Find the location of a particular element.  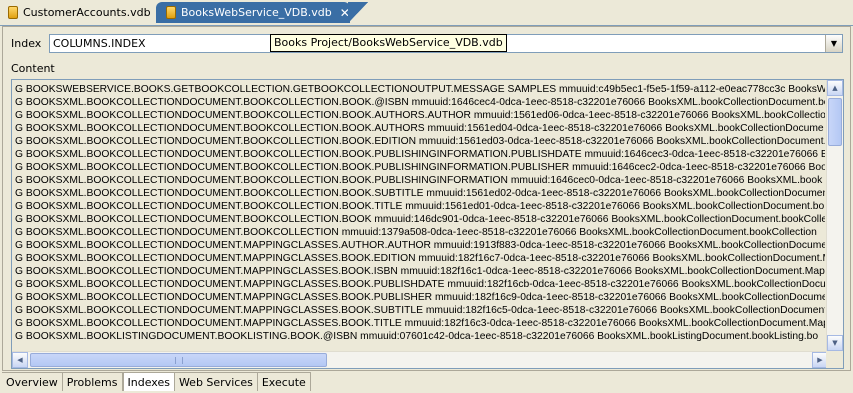

arrow-left-icon: ◀ is located at coordinates (20, 360).